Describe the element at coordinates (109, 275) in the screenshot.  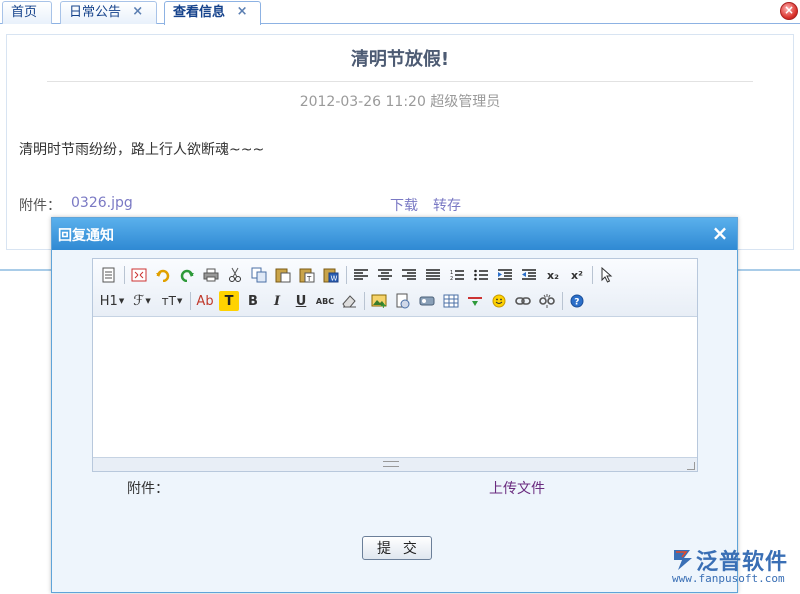
I see `source-icon` at that location.